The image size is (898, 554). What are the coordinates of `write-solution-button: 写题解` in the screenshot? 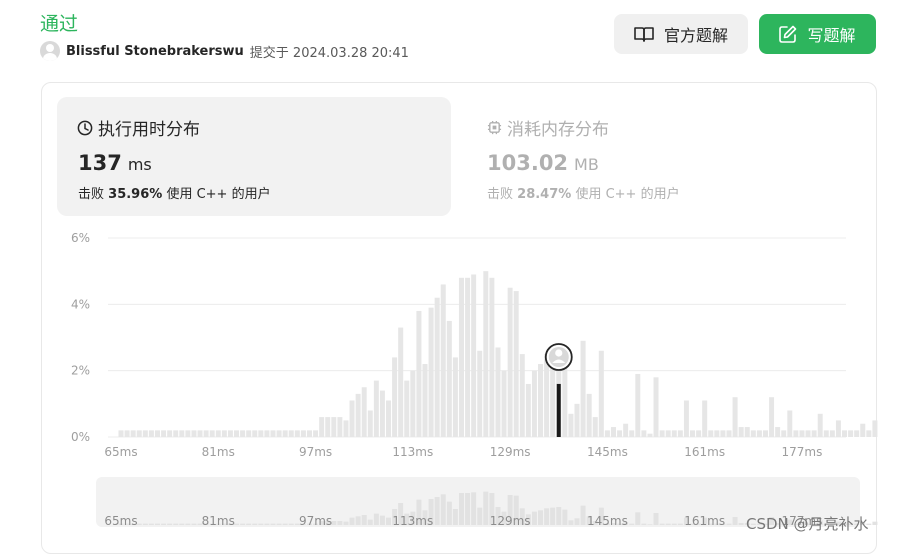 It's located at (817, 34).